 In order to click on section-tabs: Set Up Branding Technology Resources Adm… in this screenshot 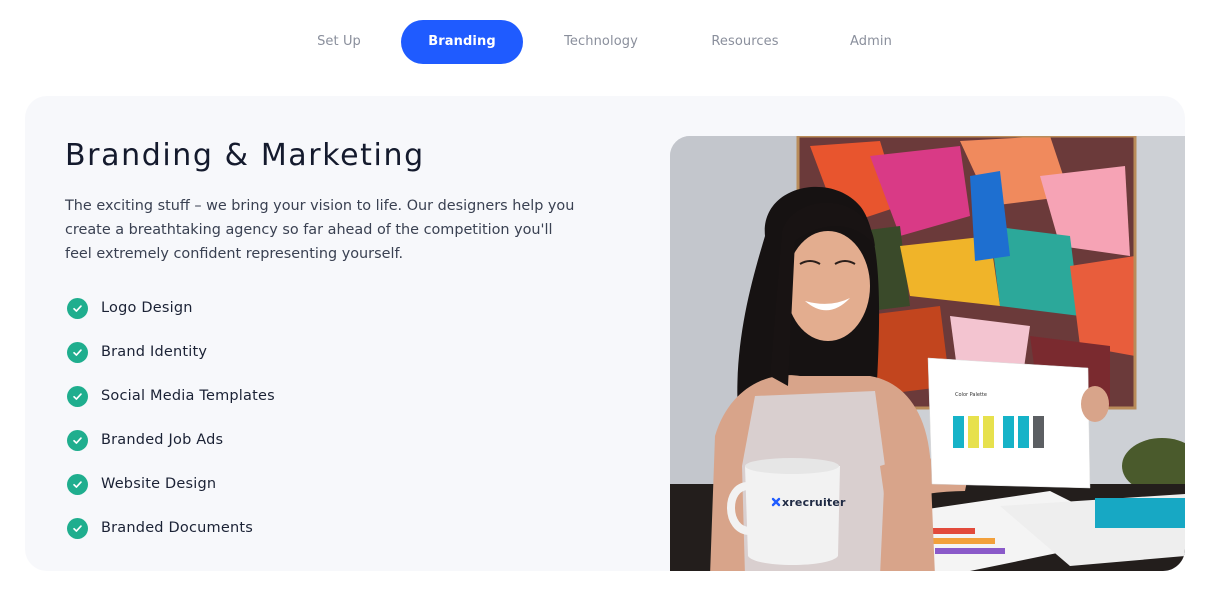, I will do `click(608, 42)`.